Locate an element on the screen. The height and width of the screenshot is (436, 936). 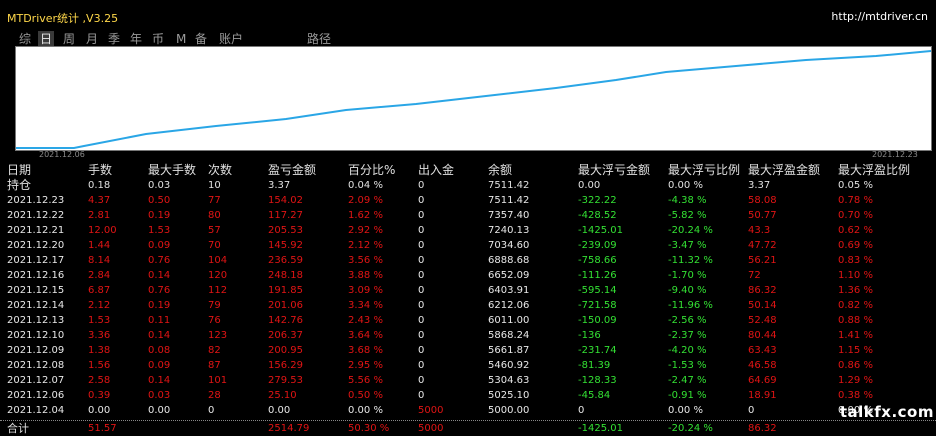
cell-max-float-profit-pct: 0.83 % is located at coordinates (855, 260).